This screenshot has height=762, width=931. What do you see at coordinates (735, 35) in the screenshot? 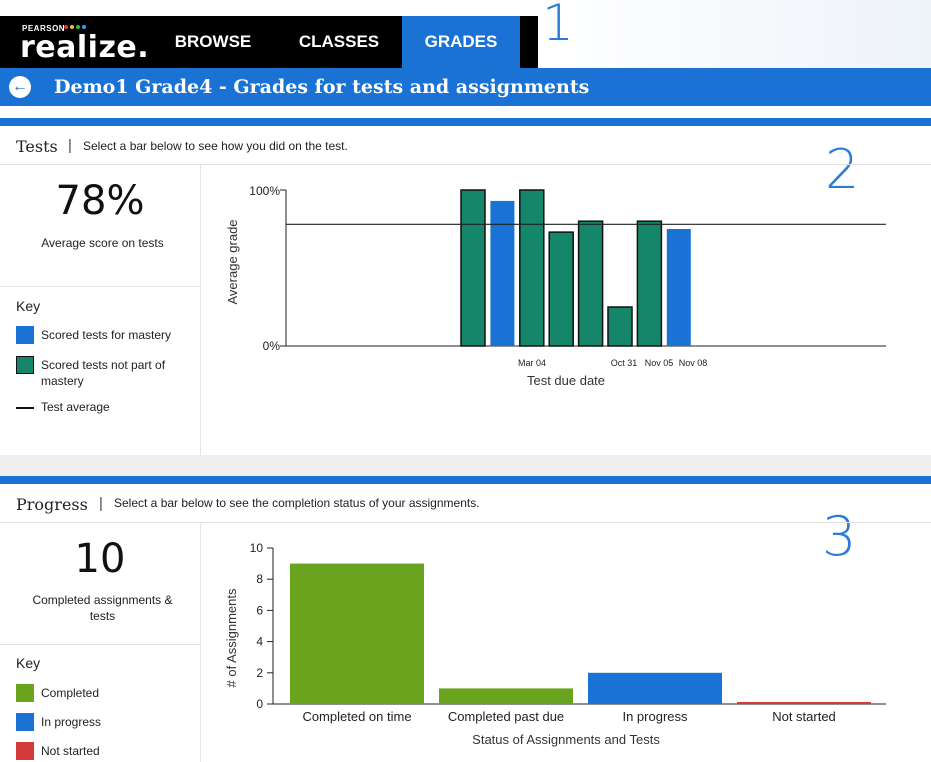
I see `header-background` at bounding box center [735, 35].